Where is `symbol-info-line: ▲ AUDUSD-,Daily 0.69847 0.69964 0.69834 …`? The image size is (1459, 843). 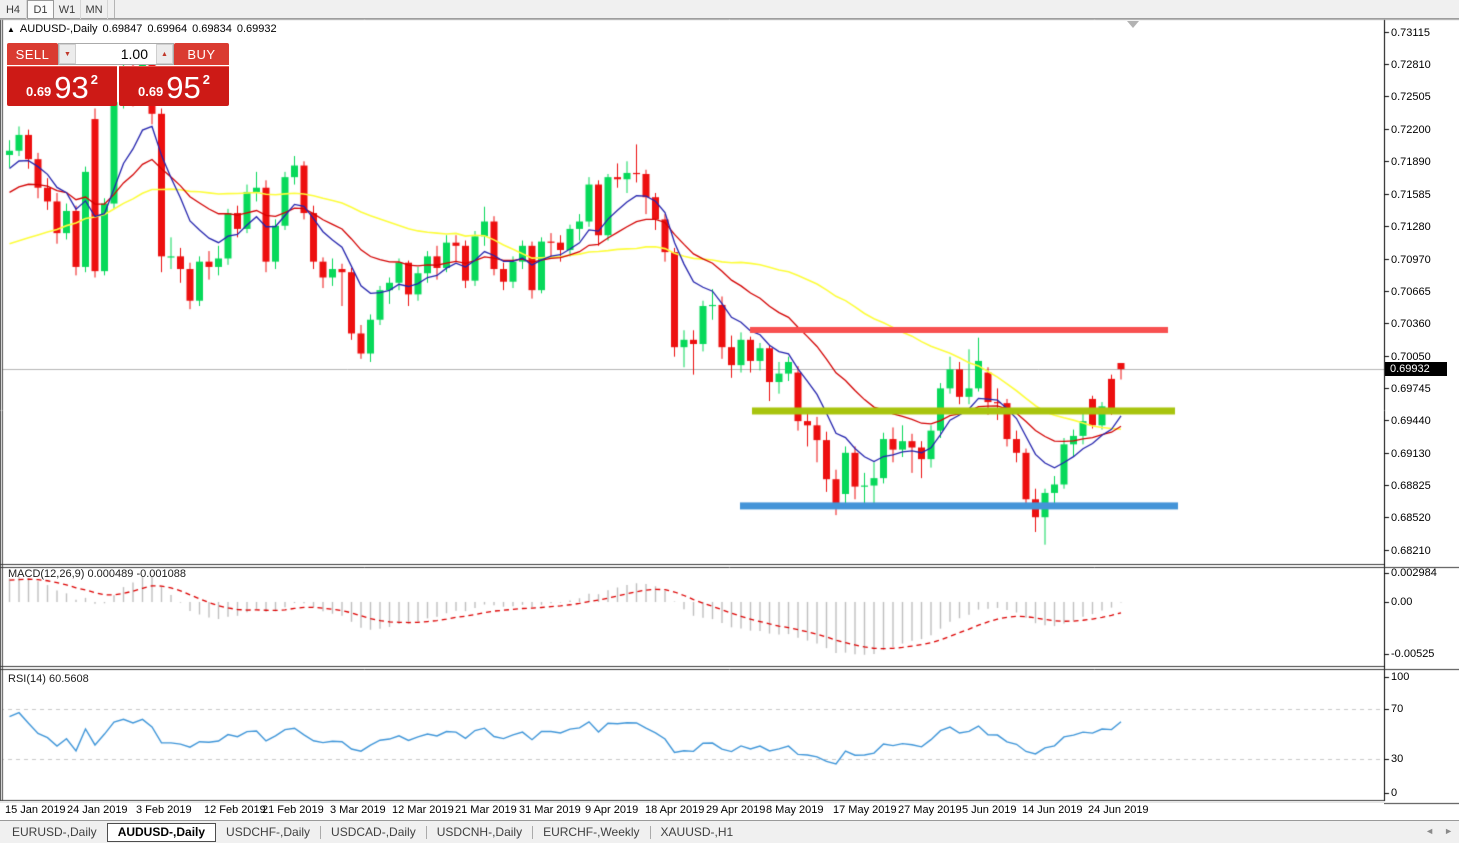 symbol-info-line: ▲ AUDUSD-,Daily 0.69847 0.69964 0.69834 … is located at coordinates (142, 29).